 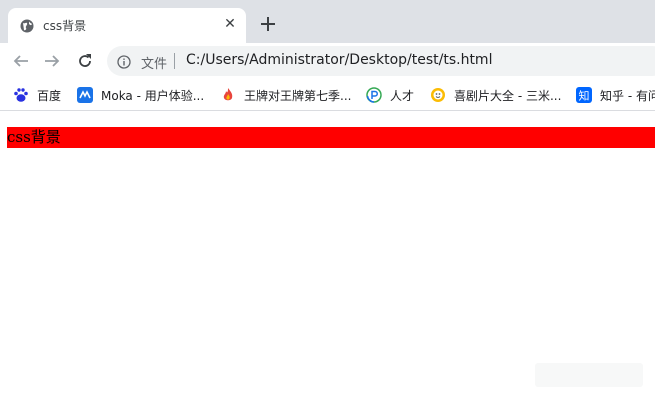 What do you see at coordinates (27, 25) in the screenshot?
I see `globe-icon` at bounding box center [27, 25].